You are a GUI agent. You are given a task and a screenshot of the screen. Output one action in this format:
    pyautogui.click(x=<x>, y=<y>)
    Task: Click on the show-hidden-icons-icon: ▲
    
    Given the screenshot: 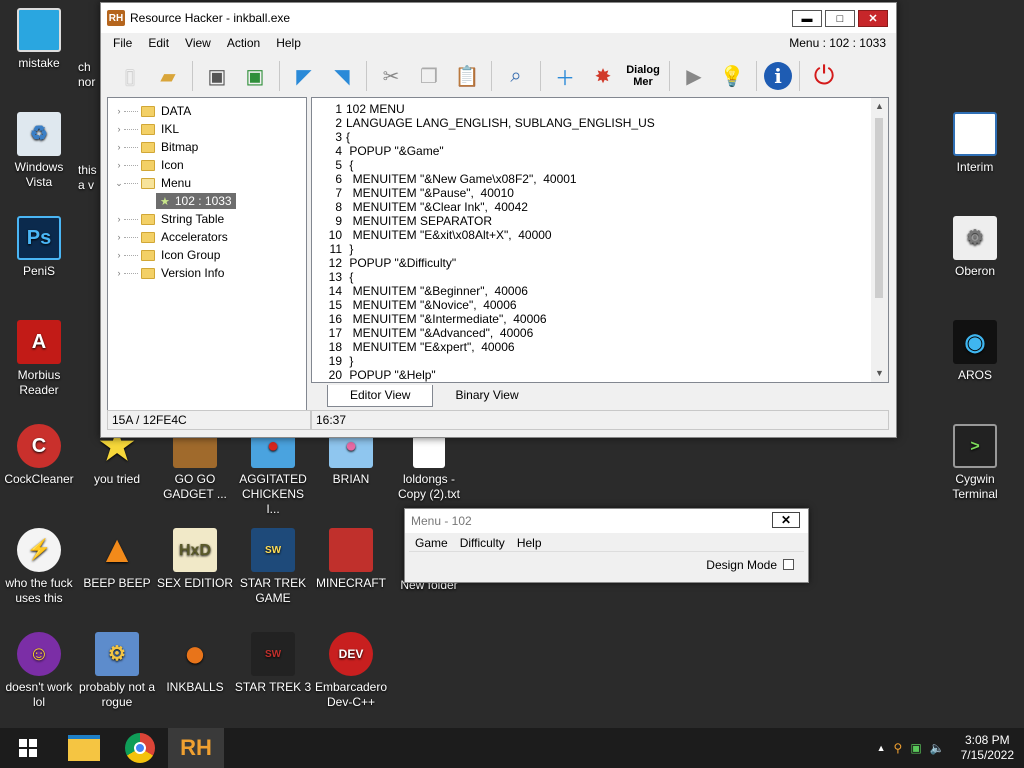 What is the action you would take?
    pyautogui.click(x=881, y=748)
    